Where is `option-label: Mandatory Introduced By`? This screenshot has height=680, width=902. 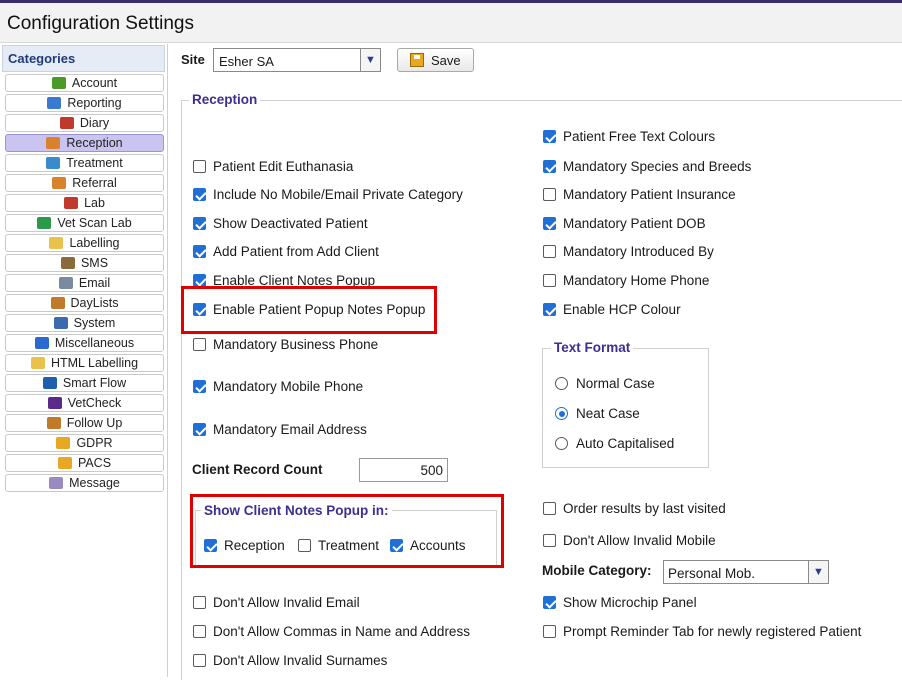
option-label: Mandatory Introduced By is located at coordinates (638, 251).